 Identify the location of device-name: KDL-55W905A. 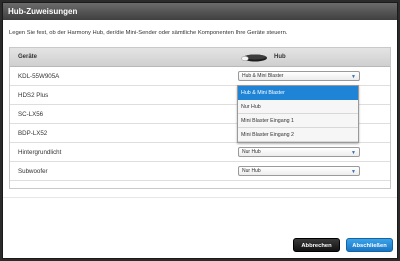
(39, 76).